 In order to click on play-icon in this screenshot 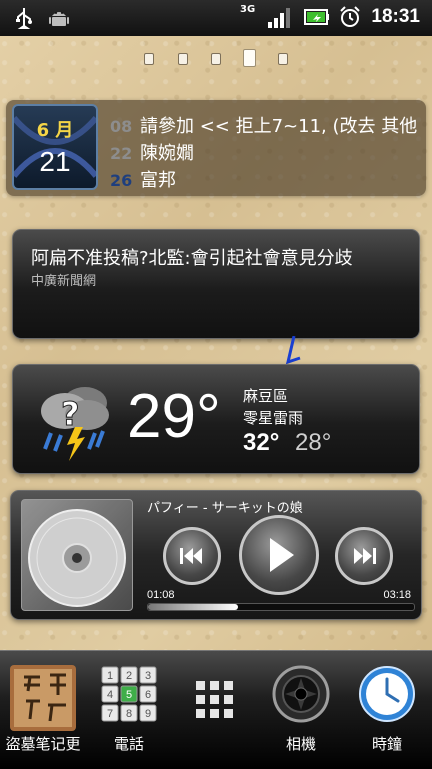, I will do `click(282, 555)`.